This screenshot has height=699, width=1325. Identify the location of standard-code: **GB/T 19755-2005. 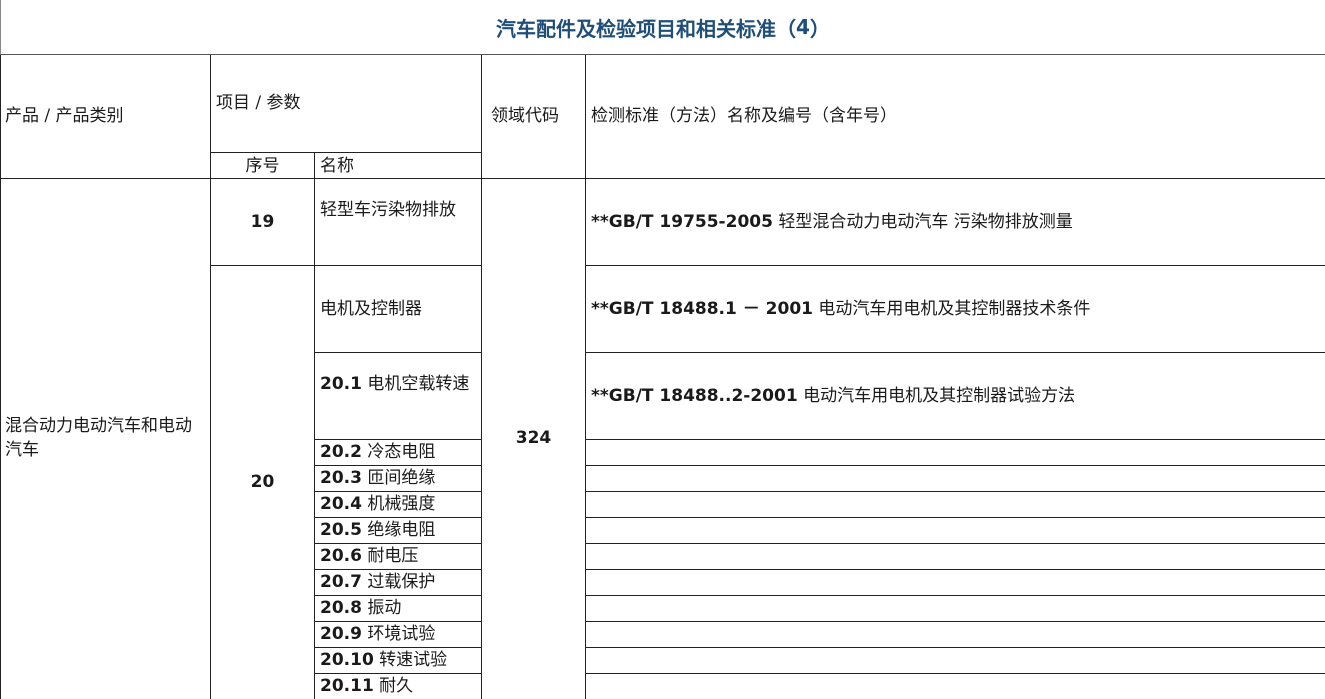
(682, 222).